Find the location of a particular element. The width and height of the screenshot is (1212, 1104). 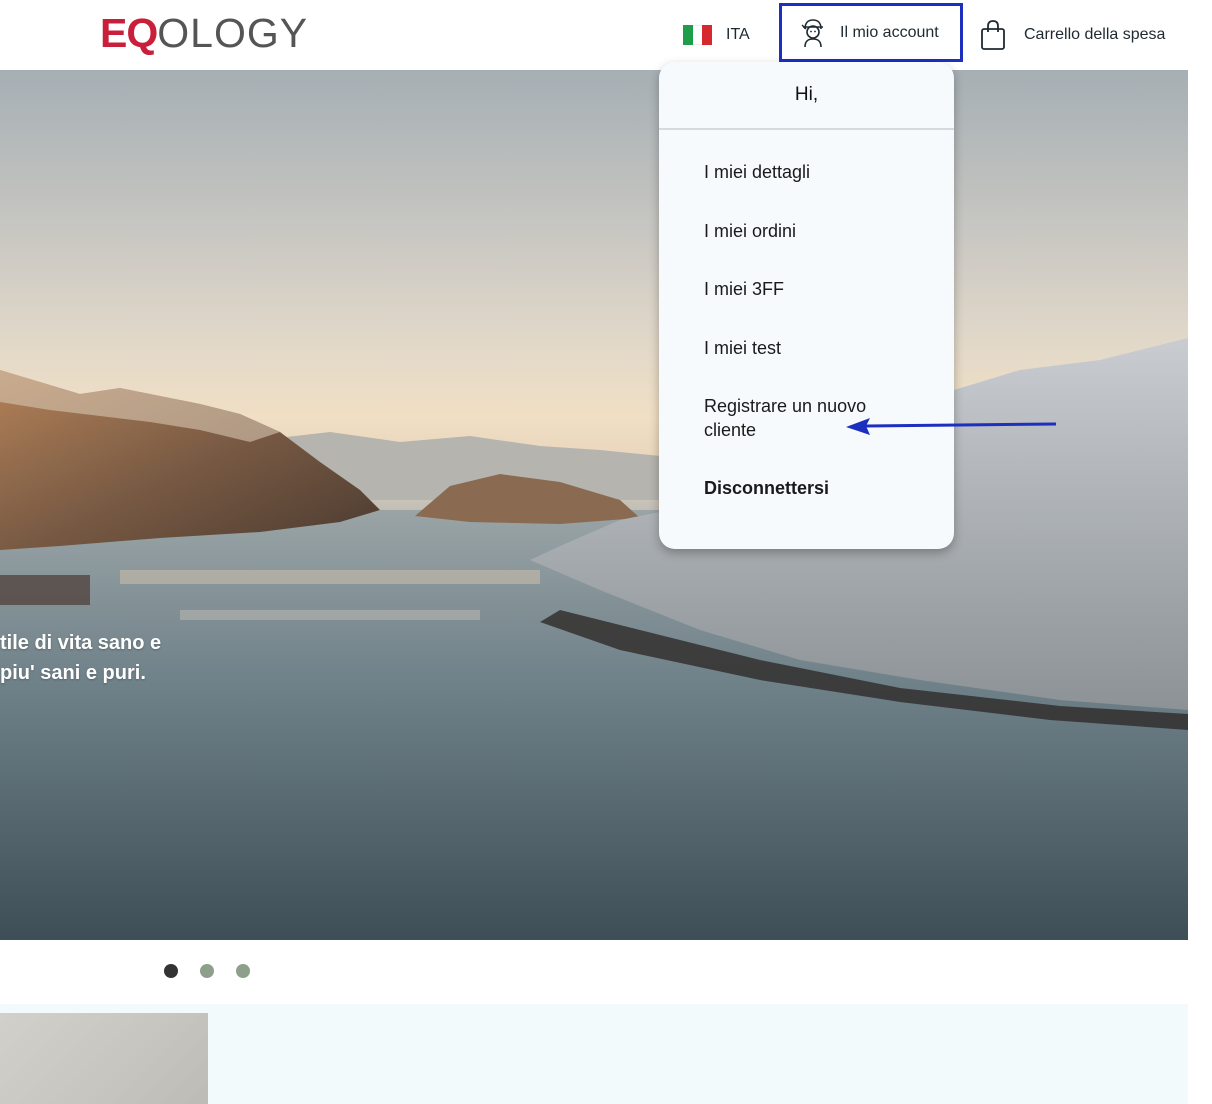

hero-tagline-line2: piu' sani e puri. is located at coordinates (73, 673).